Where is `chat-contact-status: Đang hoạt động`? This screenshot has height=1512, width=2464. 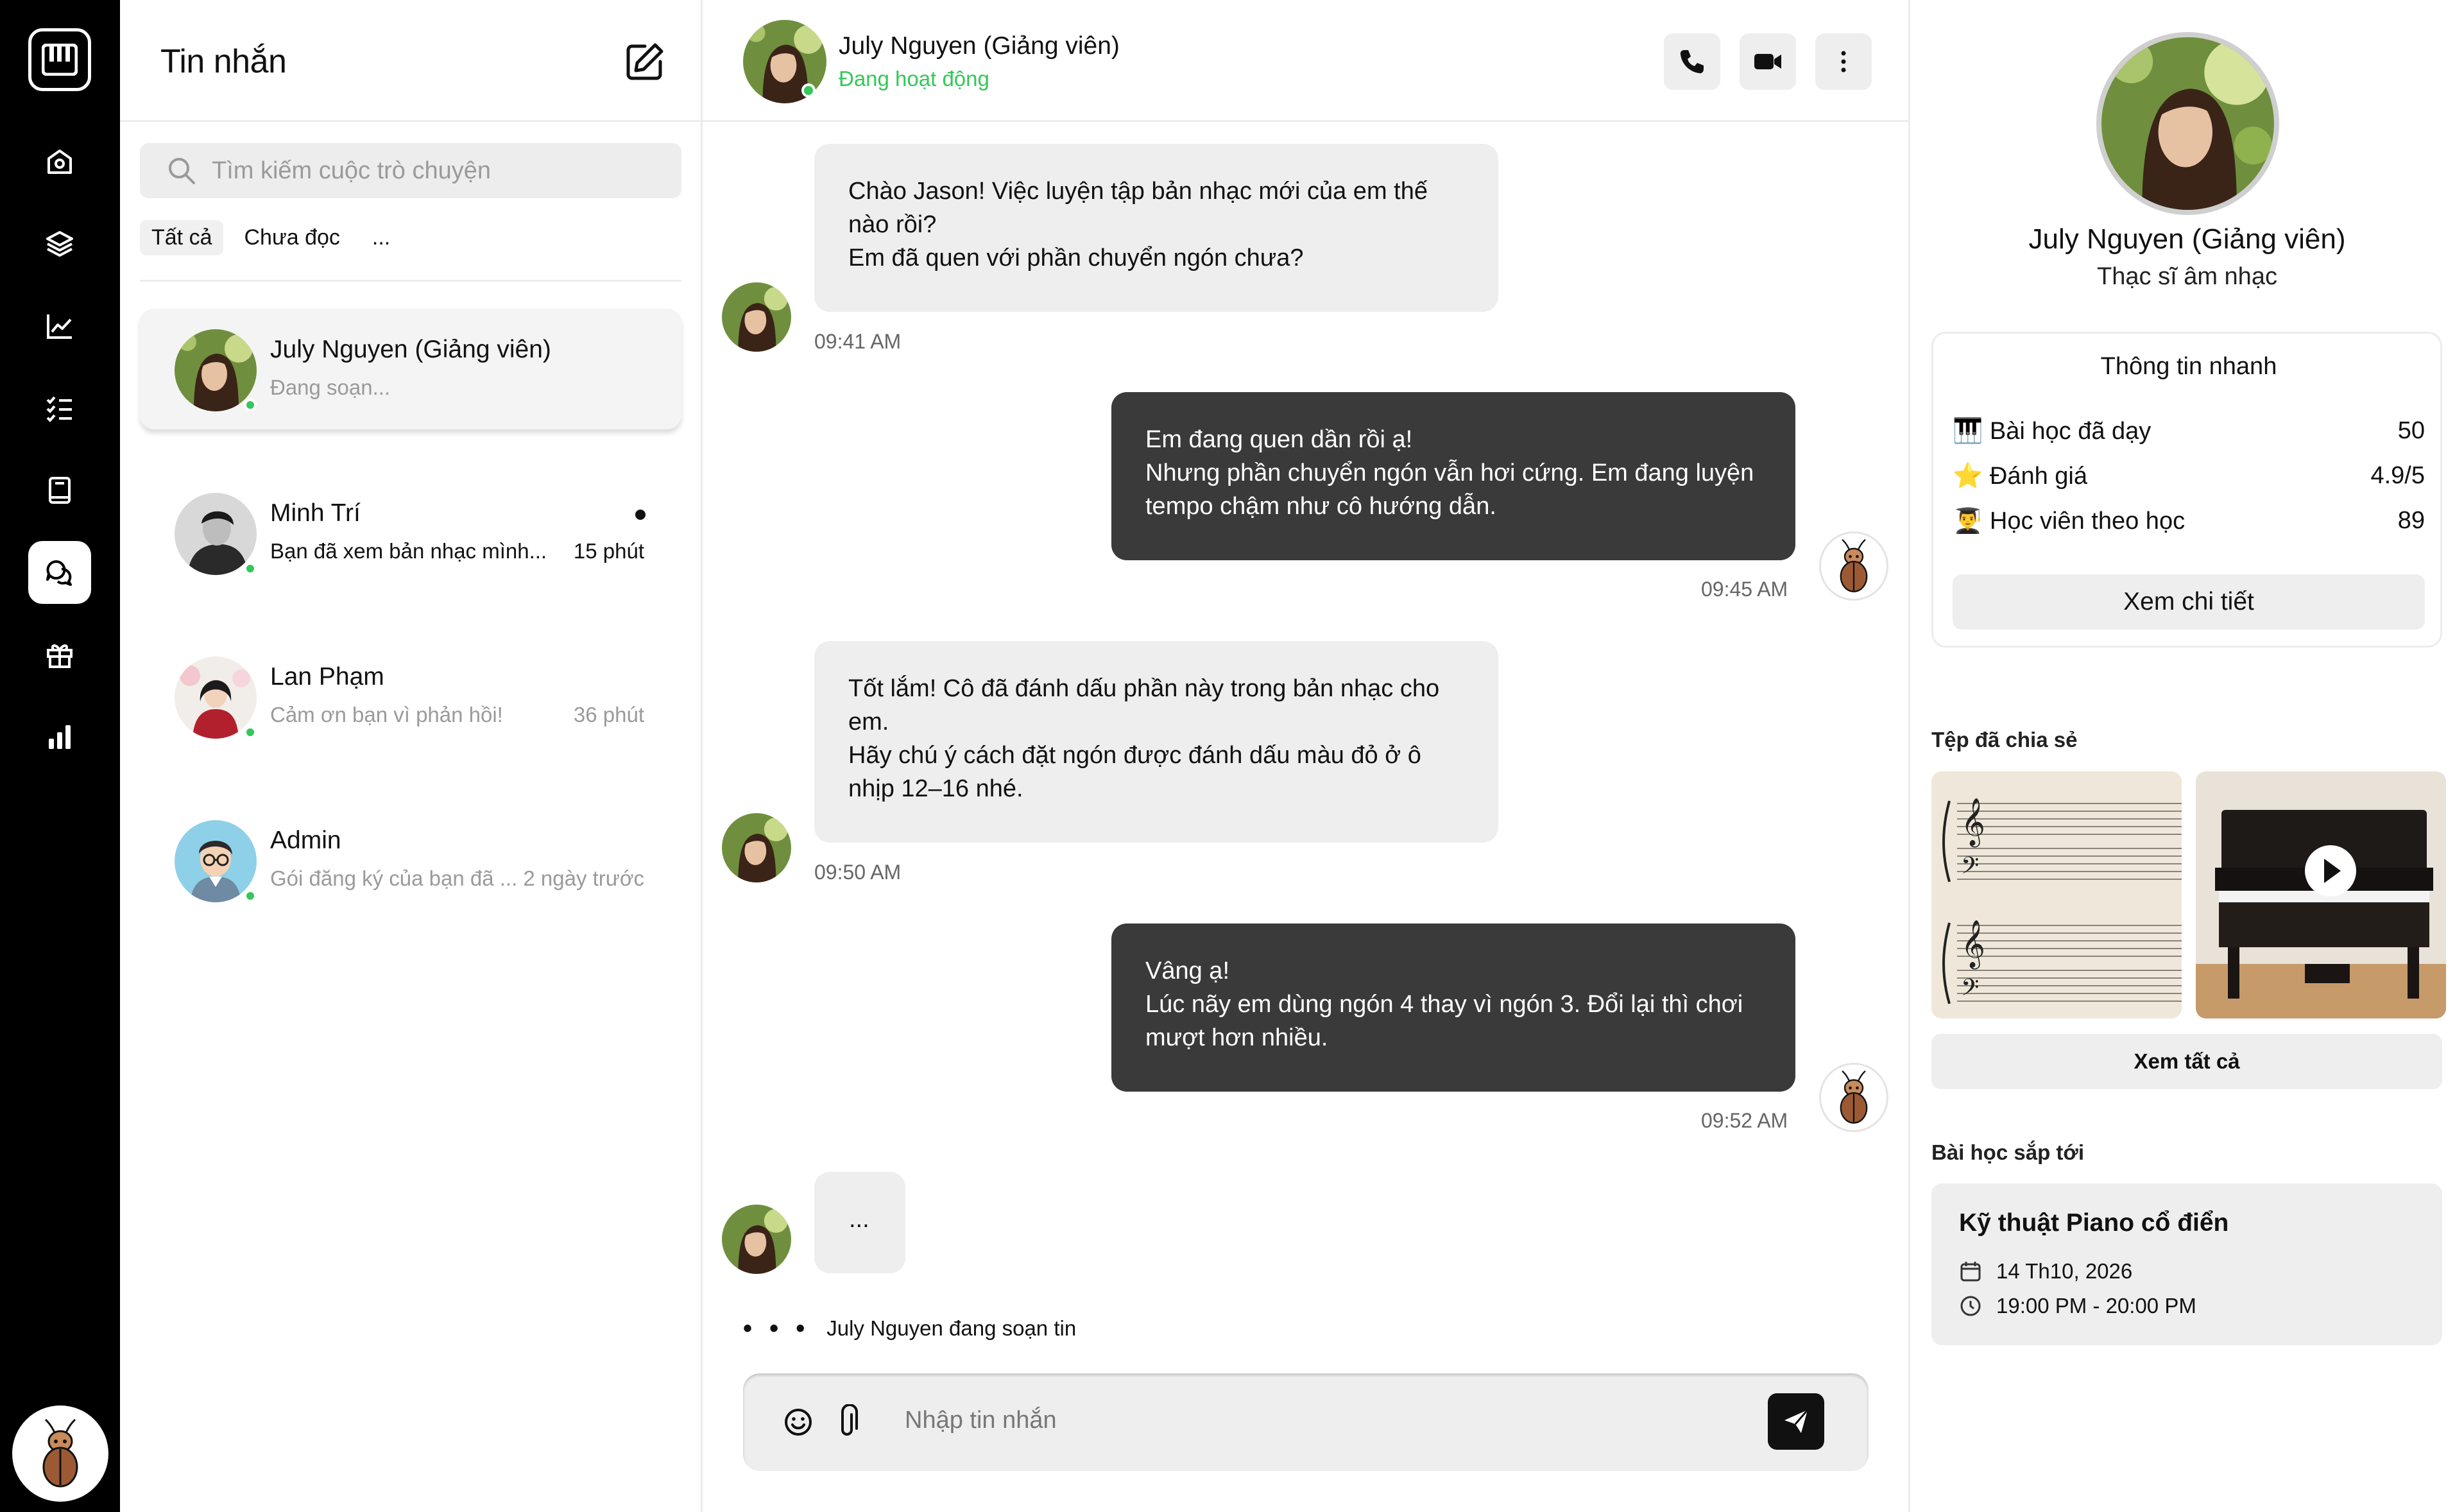 chat-contact-status: Đang hoạt động is located at coordinates (914, 78).